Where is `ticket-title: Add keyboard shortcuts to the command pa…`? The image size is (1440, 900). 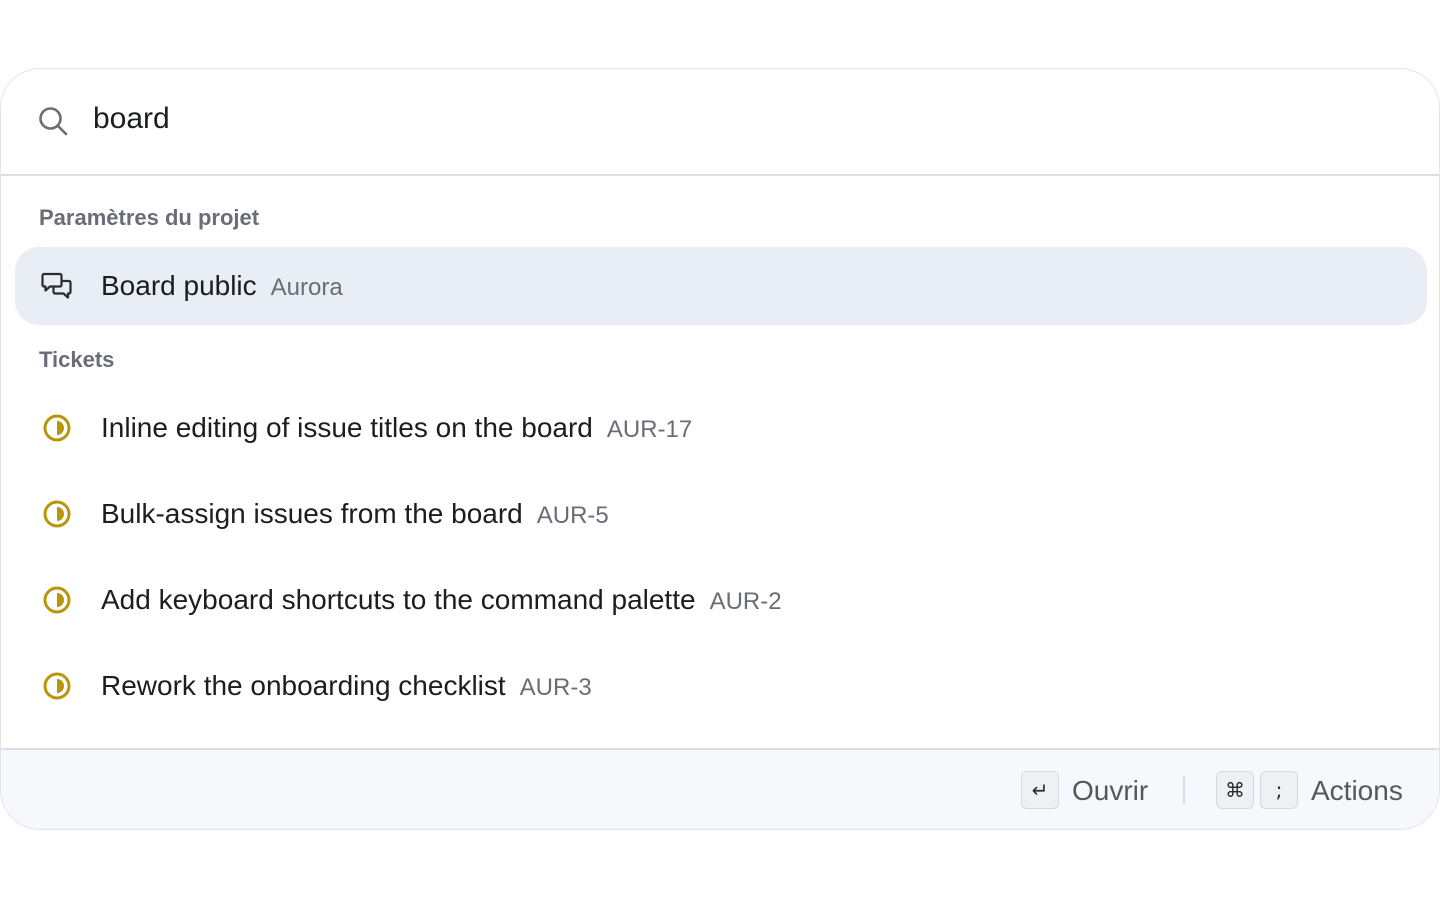 ticket-title: Add keyboard shortcuts to the command pa… is located at coordinates (398, 599).